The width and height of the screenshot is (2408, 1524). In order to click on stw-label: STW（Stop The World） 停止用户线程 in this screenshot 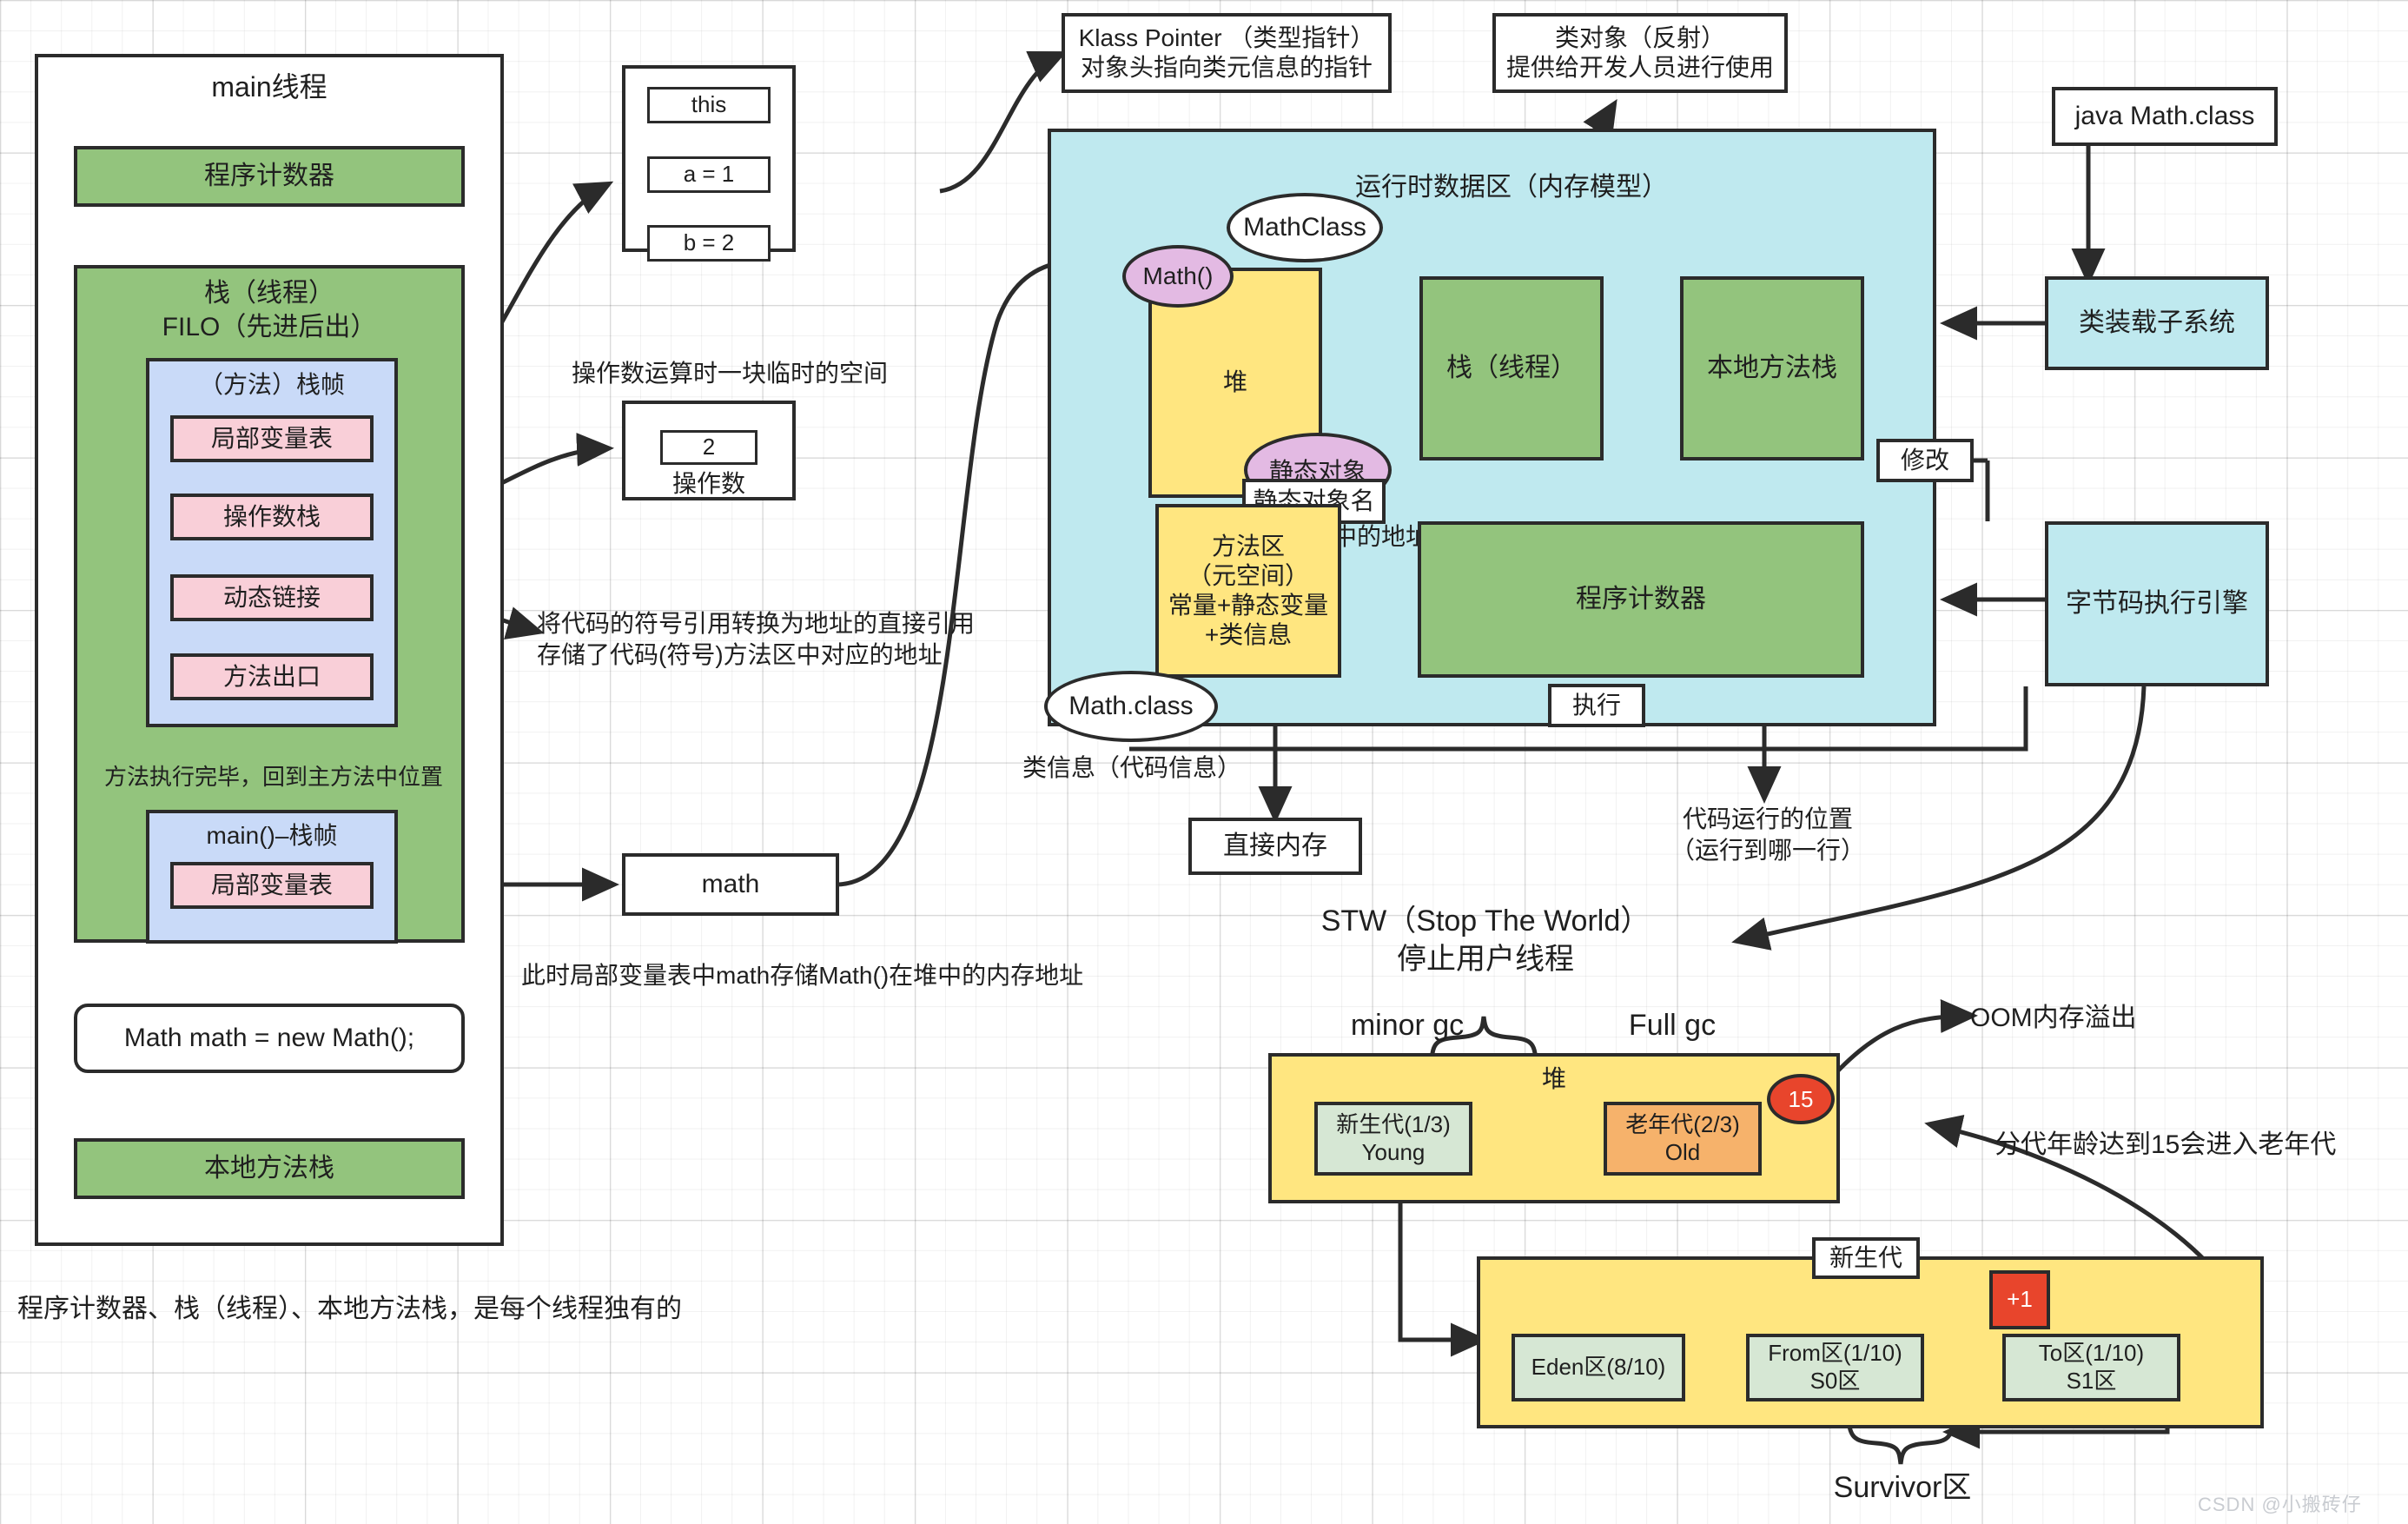, I will do `click(1486, 941)`.